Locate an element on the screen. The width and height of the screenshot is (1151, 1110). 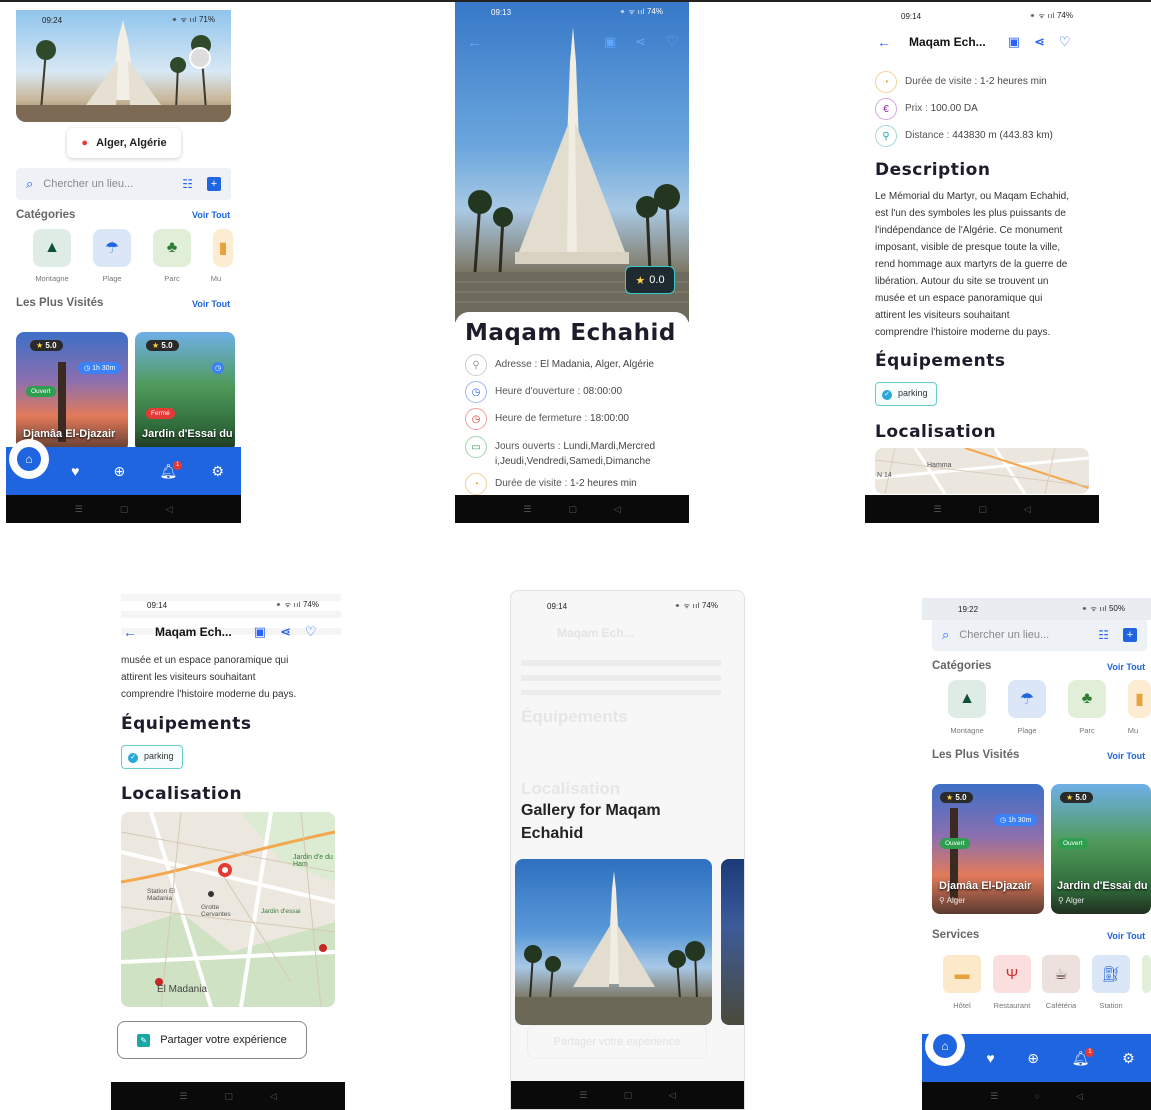
map-label: El Madania is located at coordinates (182, 989).